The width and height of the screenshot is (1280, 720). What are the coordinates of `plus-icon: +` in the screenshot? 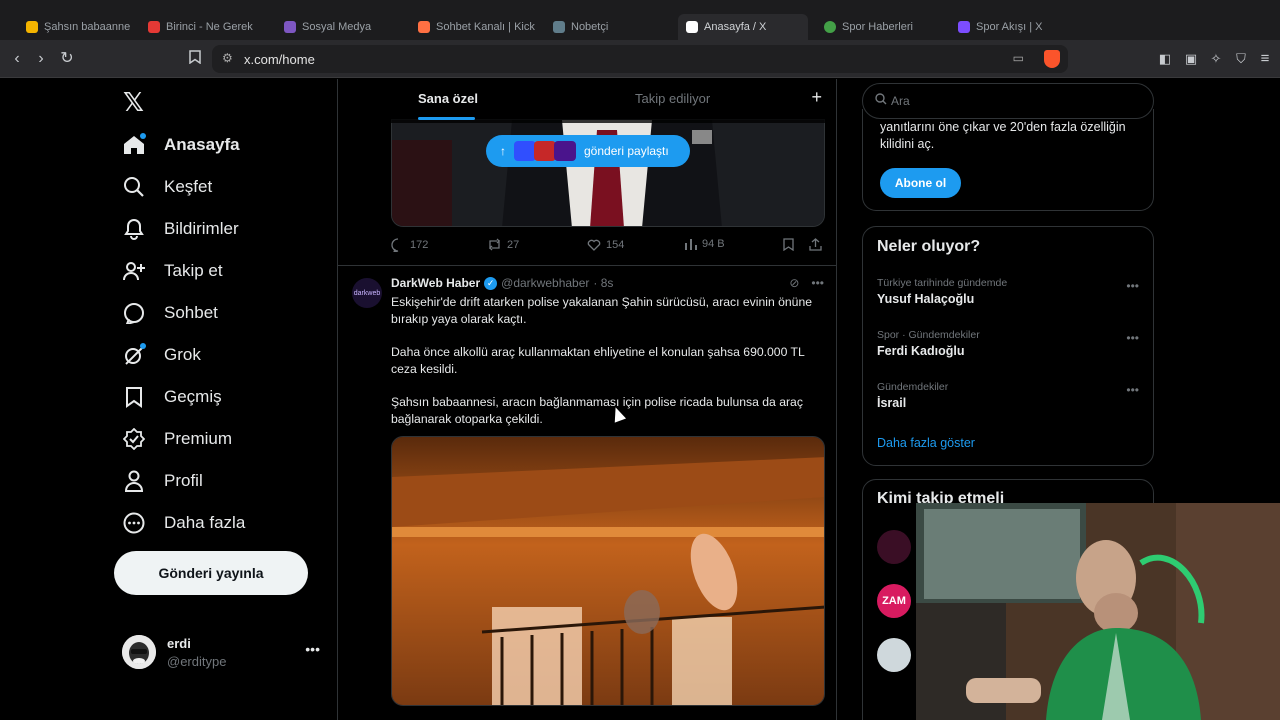 It's located at (816, 97).